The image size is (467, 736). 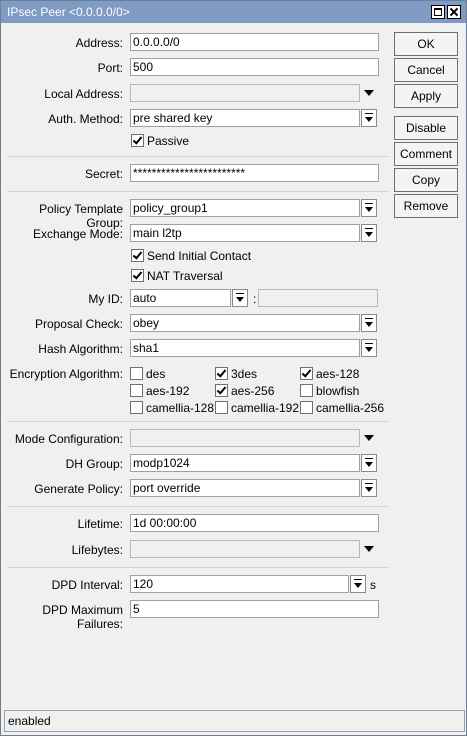 I want to click on proposal-check-dropdown-icon, so click(x=369, y=323).